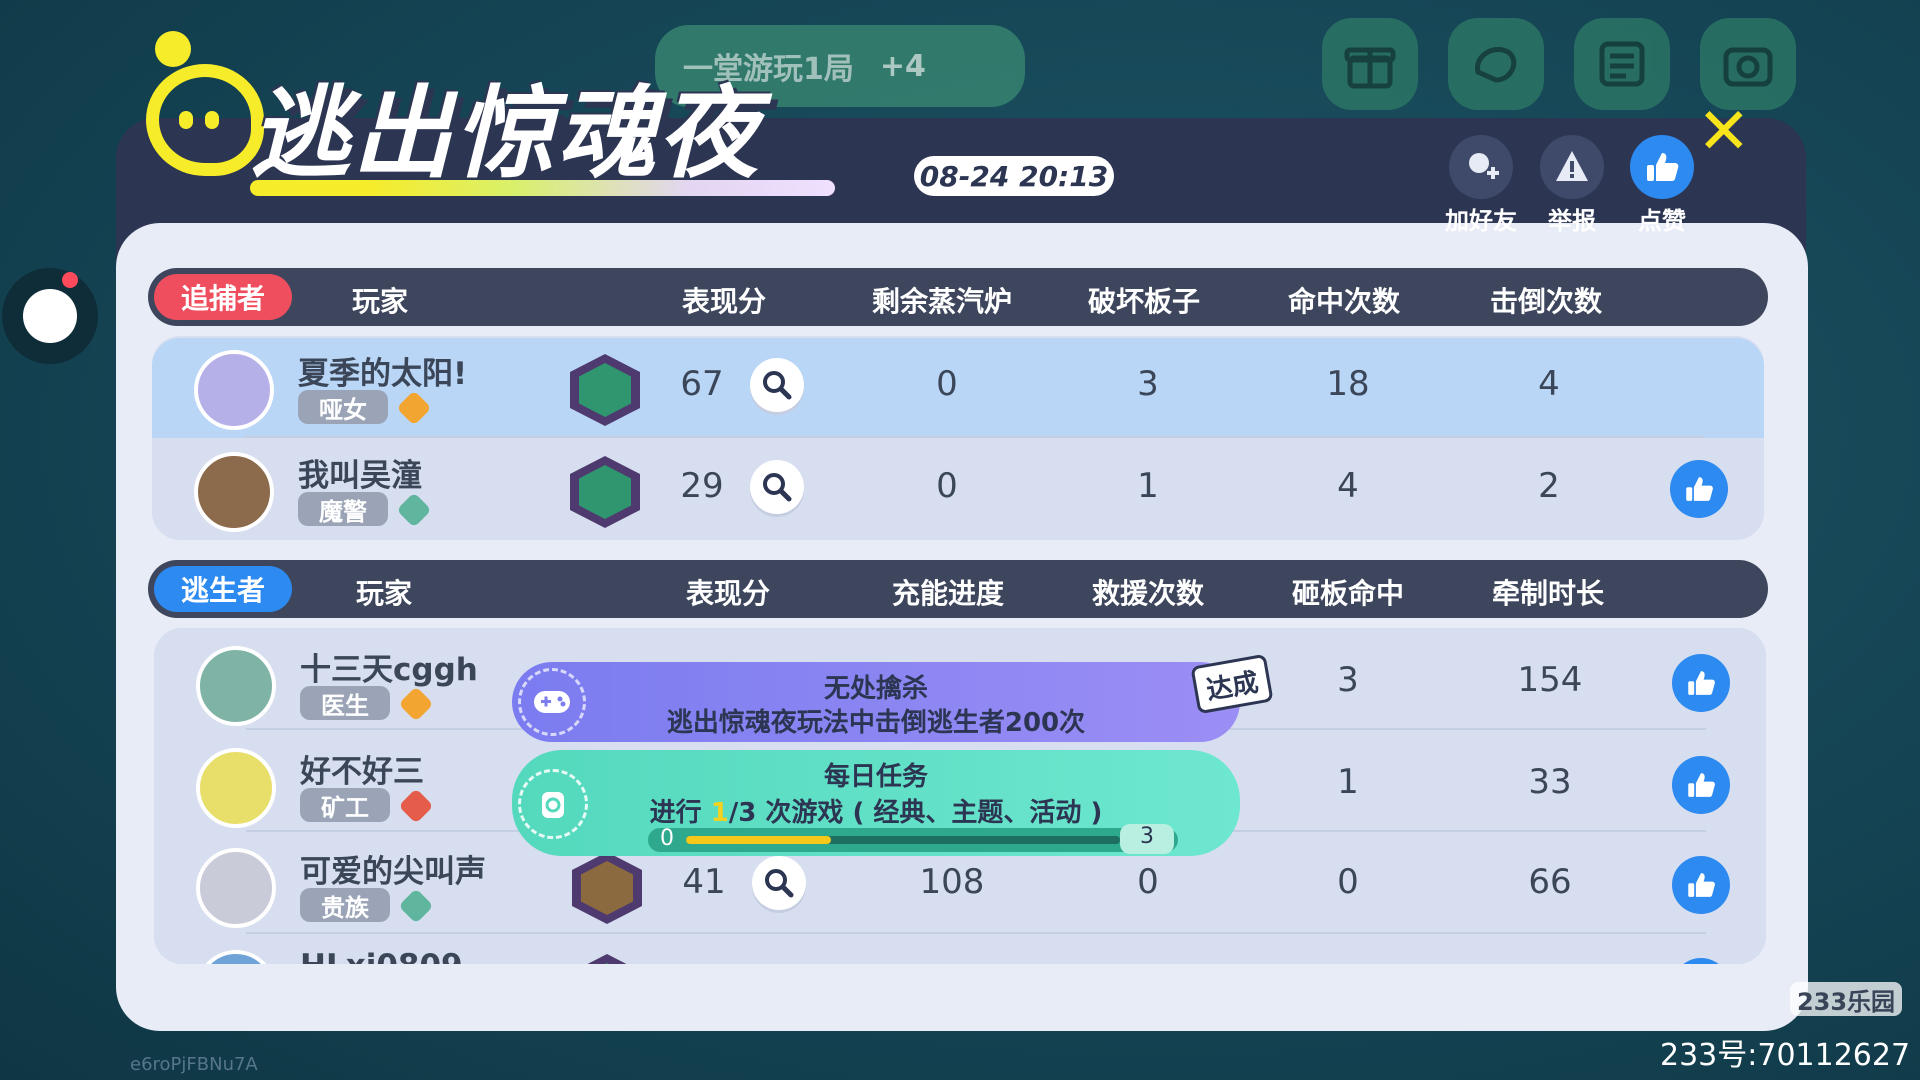  I want to click on like-all-button: 点赞, so click(1662, 185).